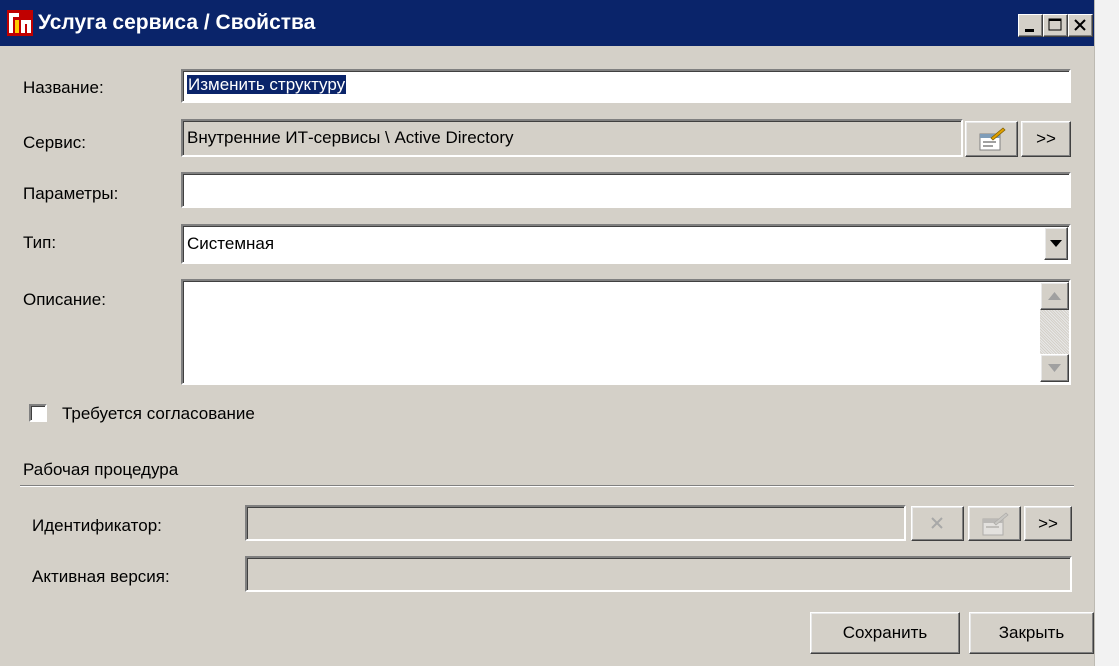 The width and height of the screenshot is (1119, 666). I want to click on close-button, so click(1080, 25).